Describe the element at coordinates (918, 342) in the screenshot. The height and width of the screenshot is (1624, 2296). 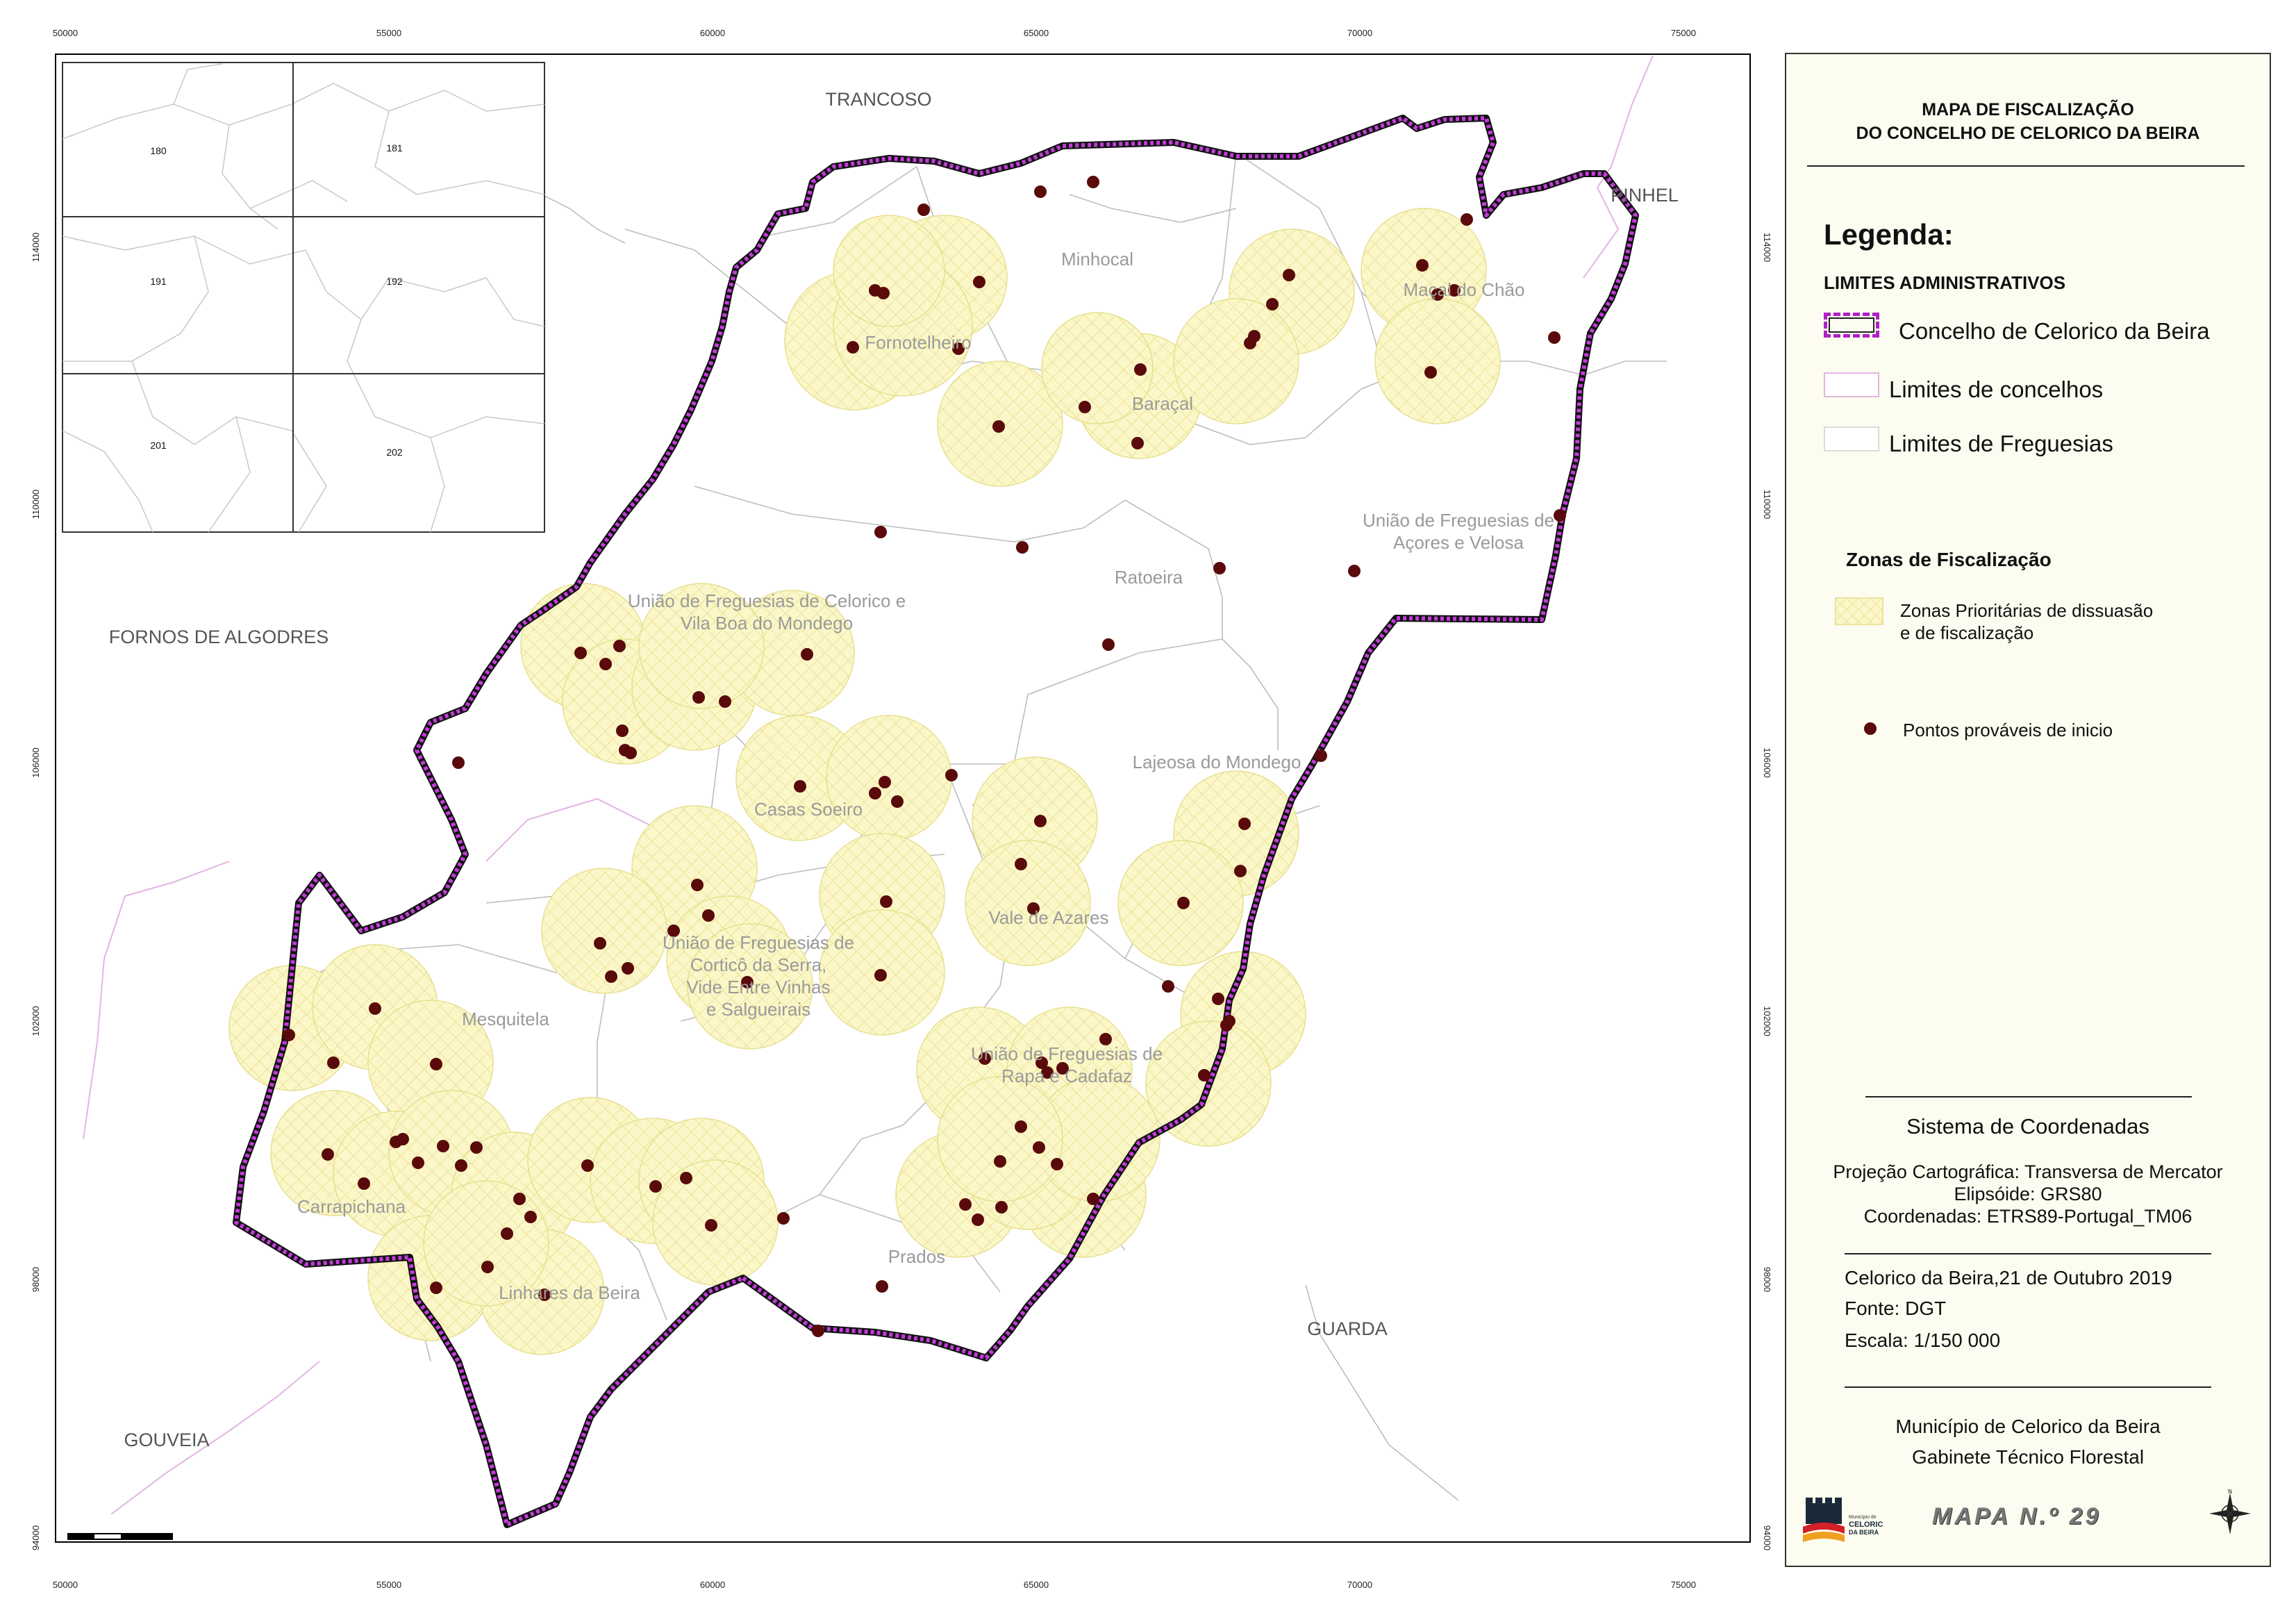
I see `parish-label: Fornotelheiro` at that location.